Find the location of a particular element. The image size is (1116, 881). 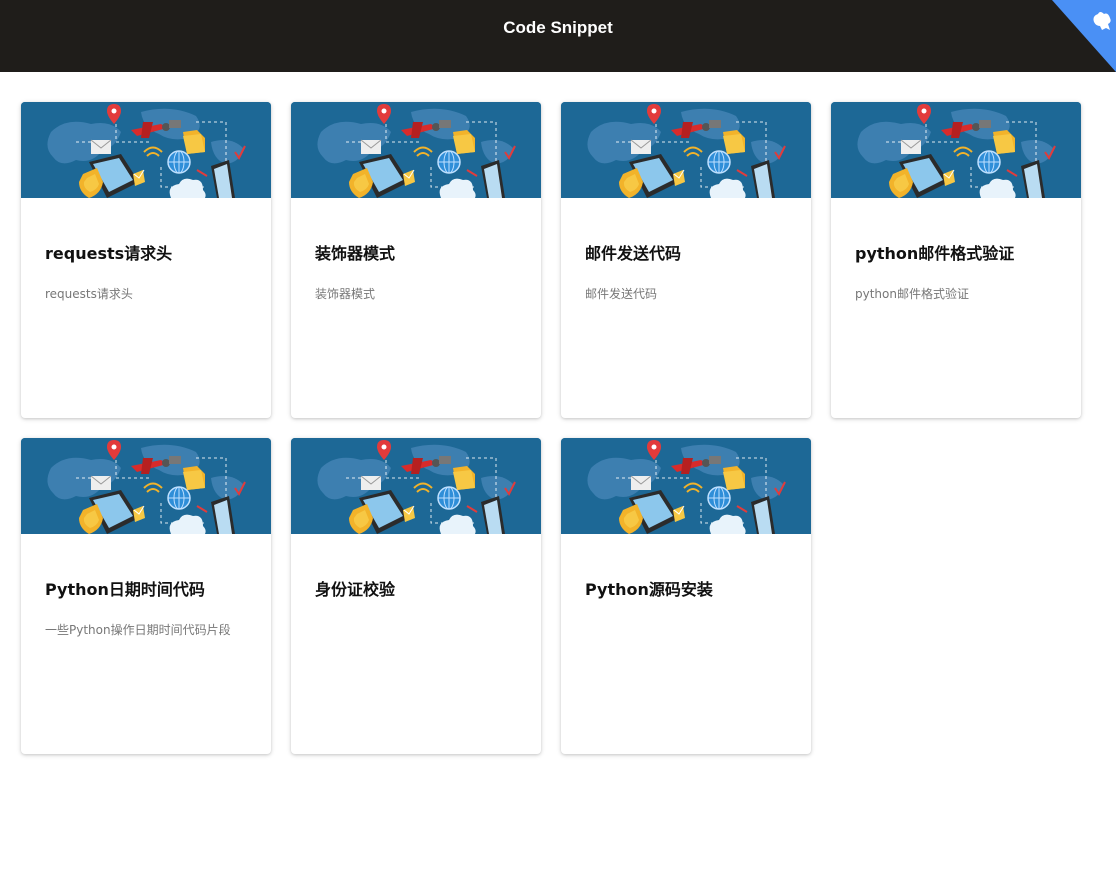

github-corner-icon is located at coordinates (1084, 36).